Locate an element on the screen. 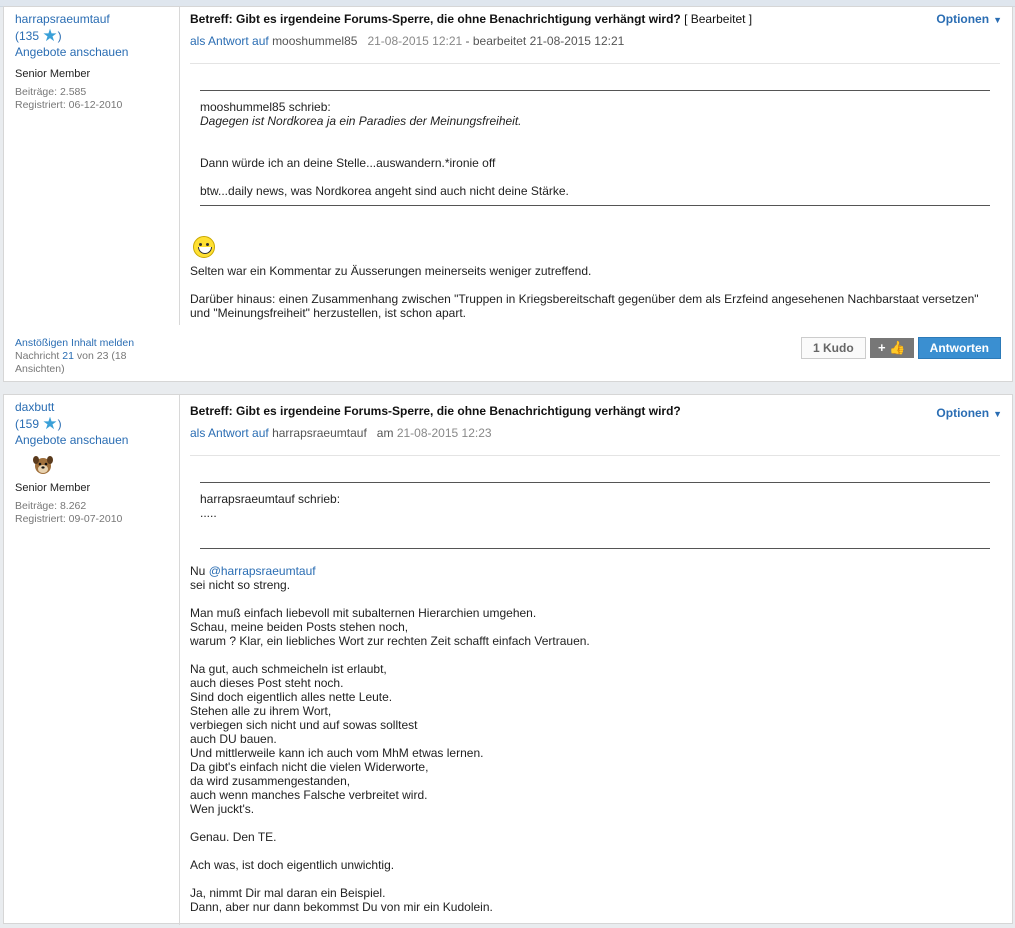 The width and height of the screenshot is (1015, 928). author-name-link: daxbutt is located at coordinates (95, 407).